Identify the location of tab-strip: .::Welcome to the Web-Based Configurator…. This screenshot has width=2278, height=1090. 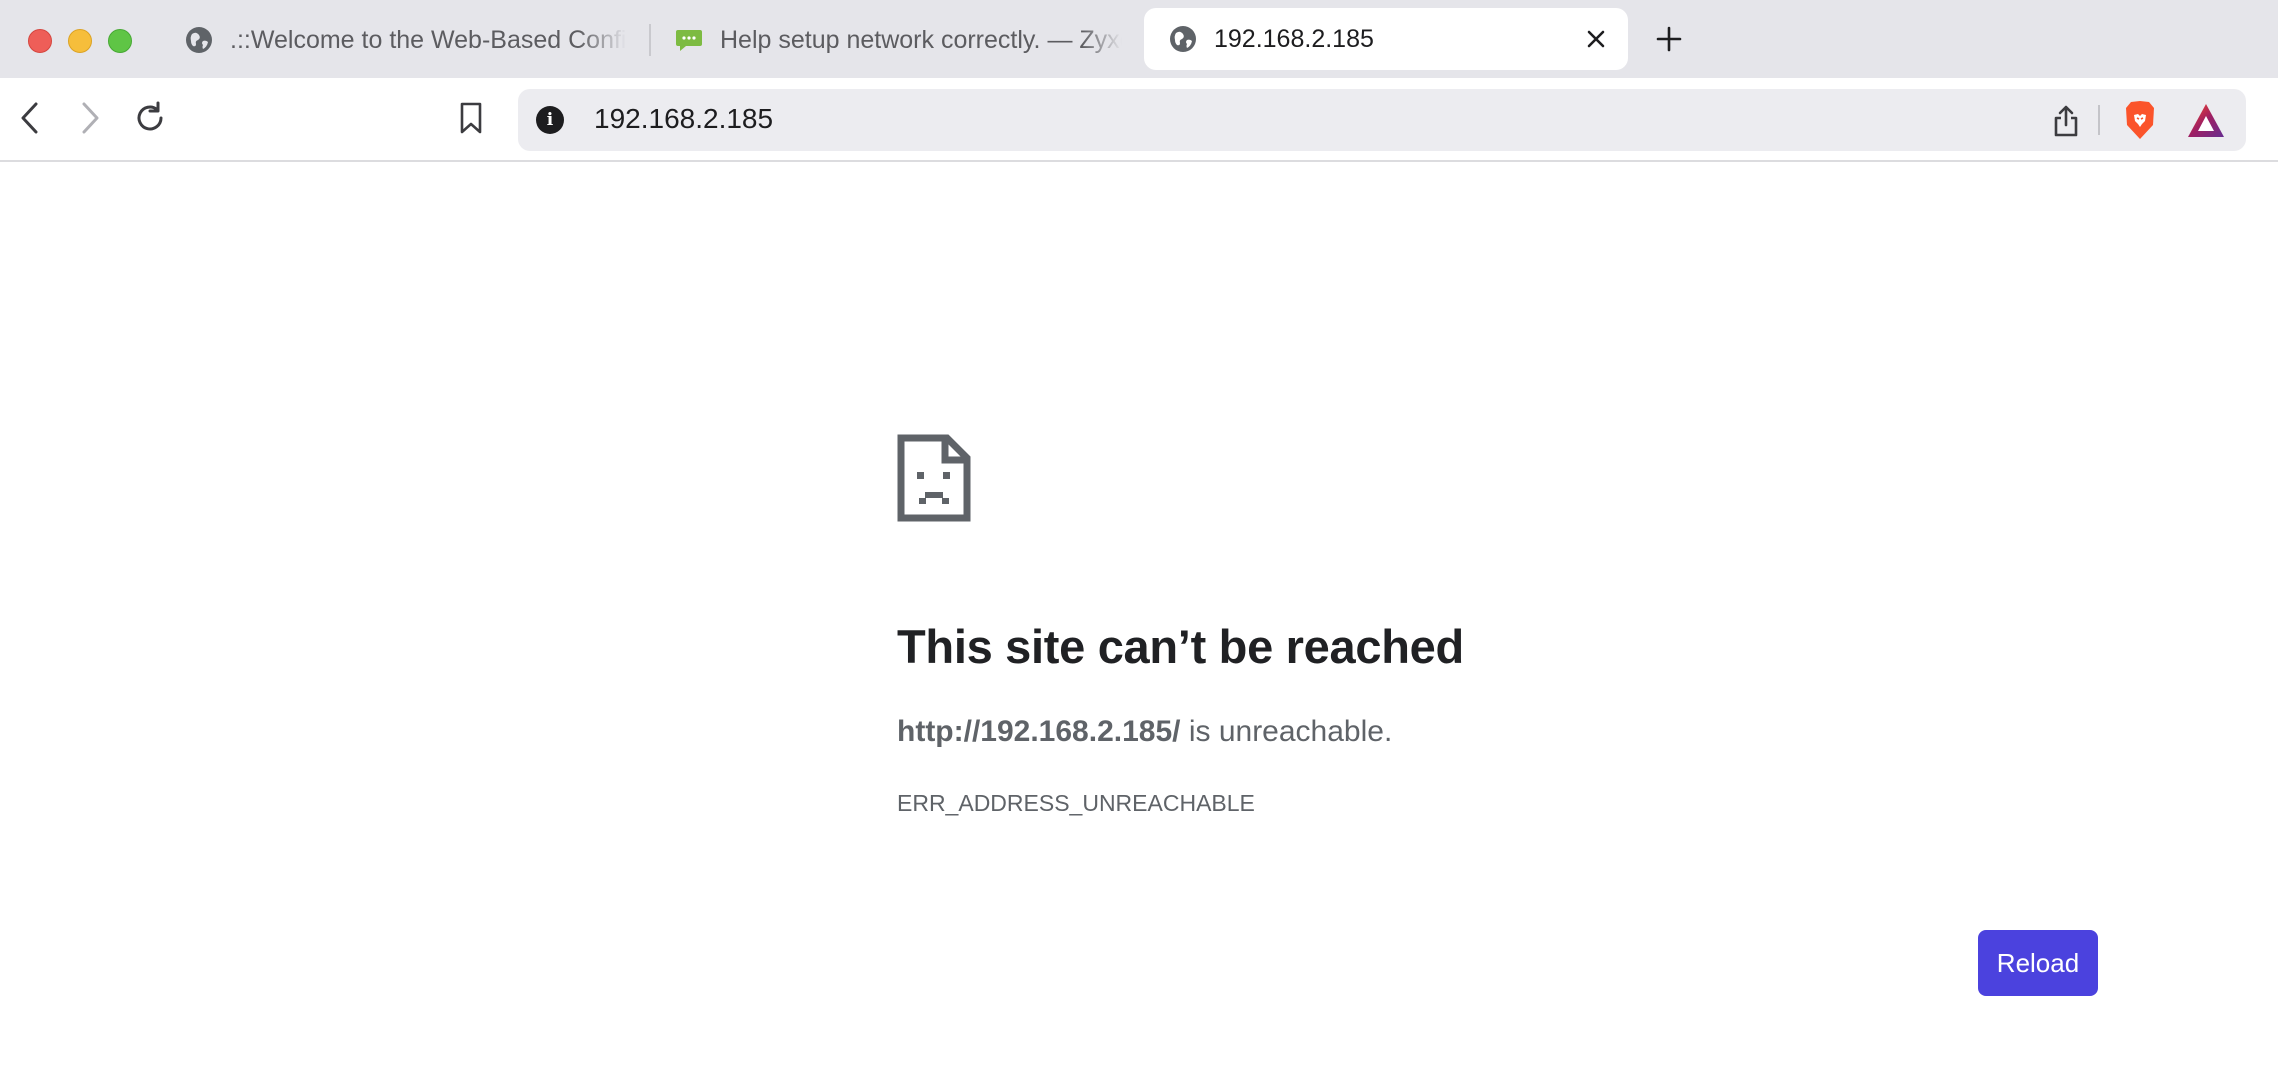
(1139, 39).